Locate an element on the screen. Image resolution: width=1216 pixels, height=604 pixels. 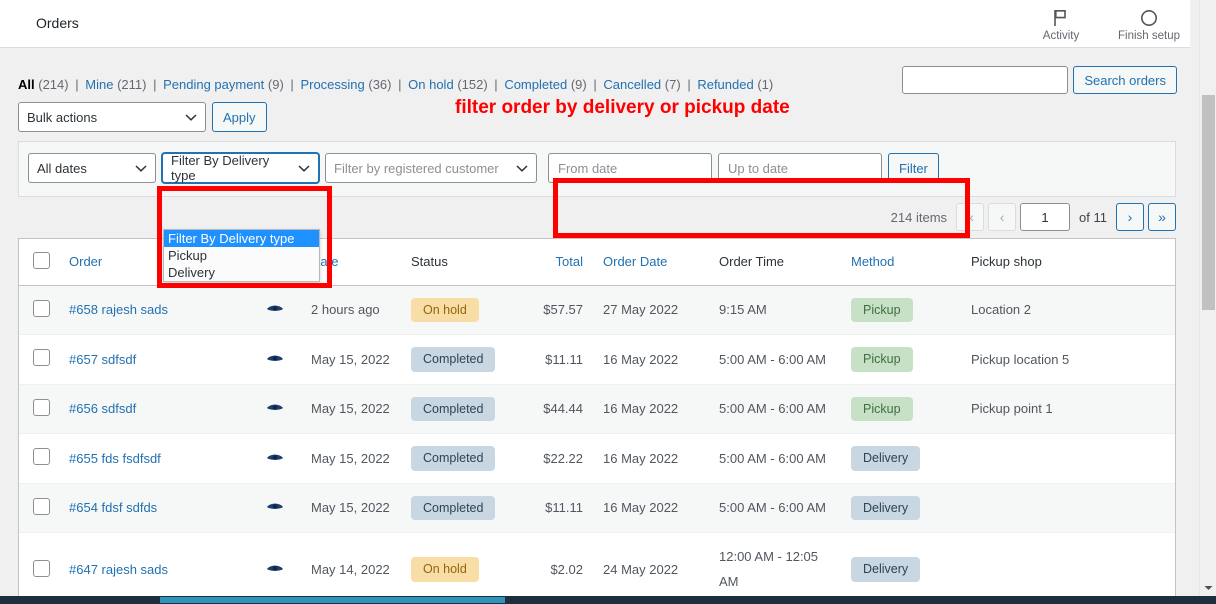
status-filter-all: All is located at coordinates (26, 84).